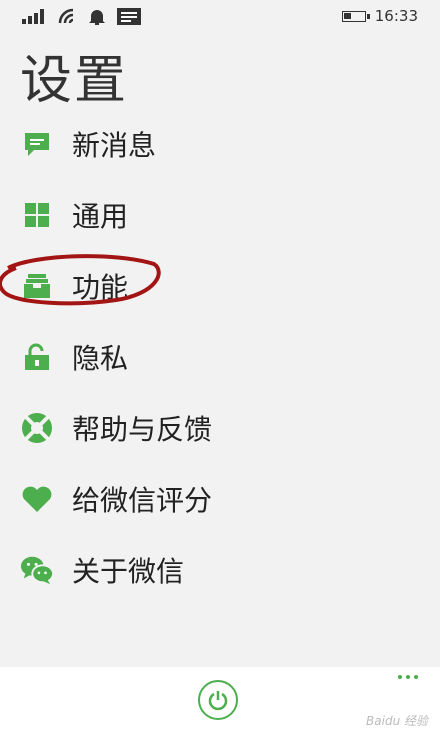 Image resolution: width=440 pixels, height=733 pixels. I want to click on menu-item-label: 给微信评分, so click(142, 500).